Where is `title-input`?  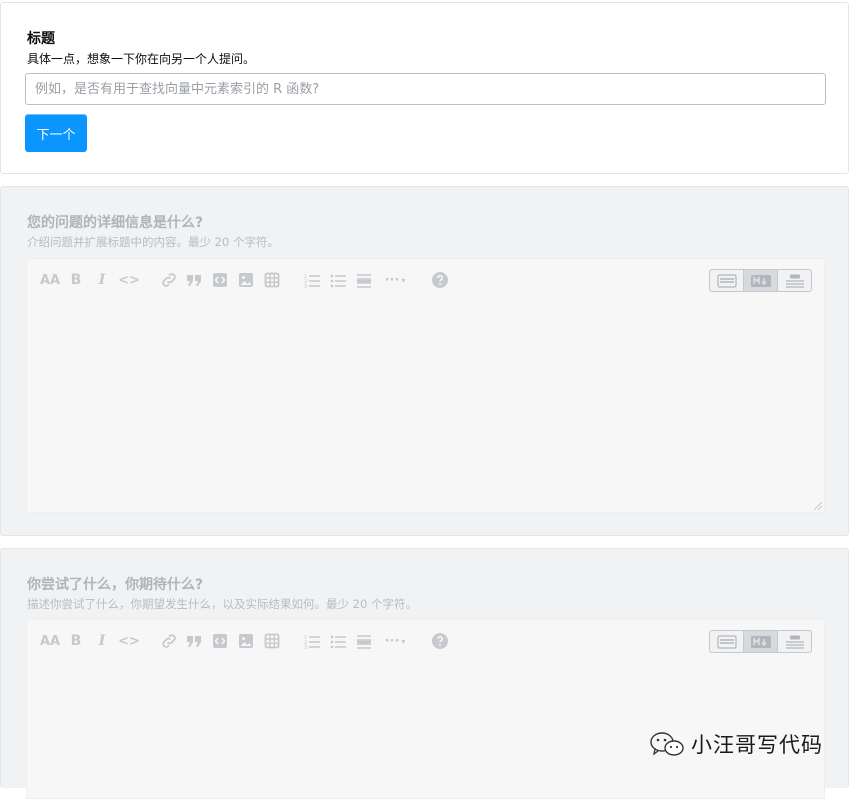
title-input is located at coordinates (425, 89).